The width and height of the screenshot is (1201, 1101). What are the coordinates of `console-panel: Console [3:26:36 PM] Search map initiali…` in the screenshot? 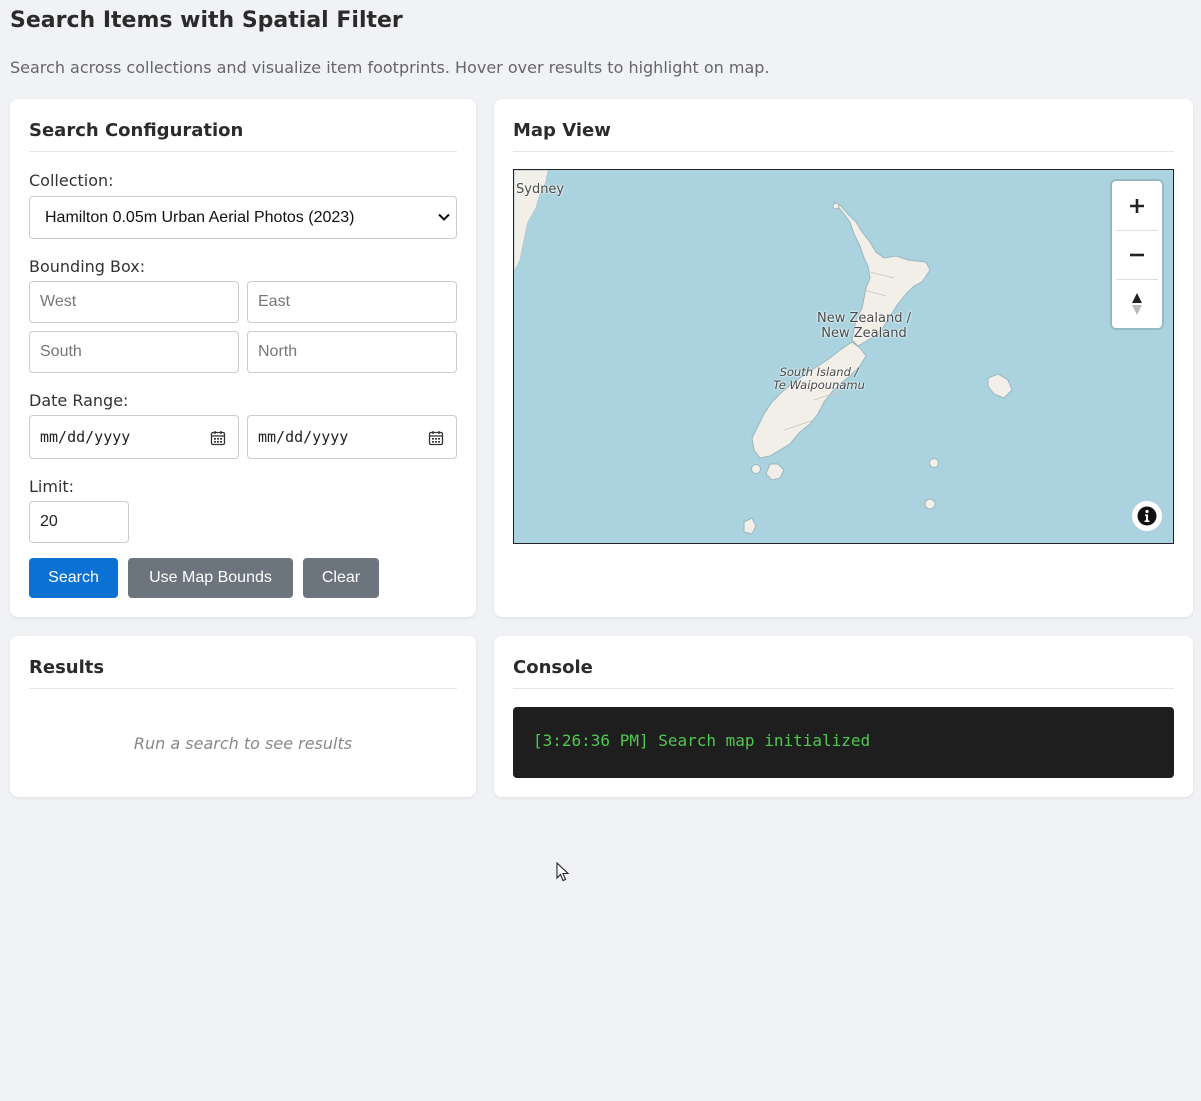 It's located at (843, 716).